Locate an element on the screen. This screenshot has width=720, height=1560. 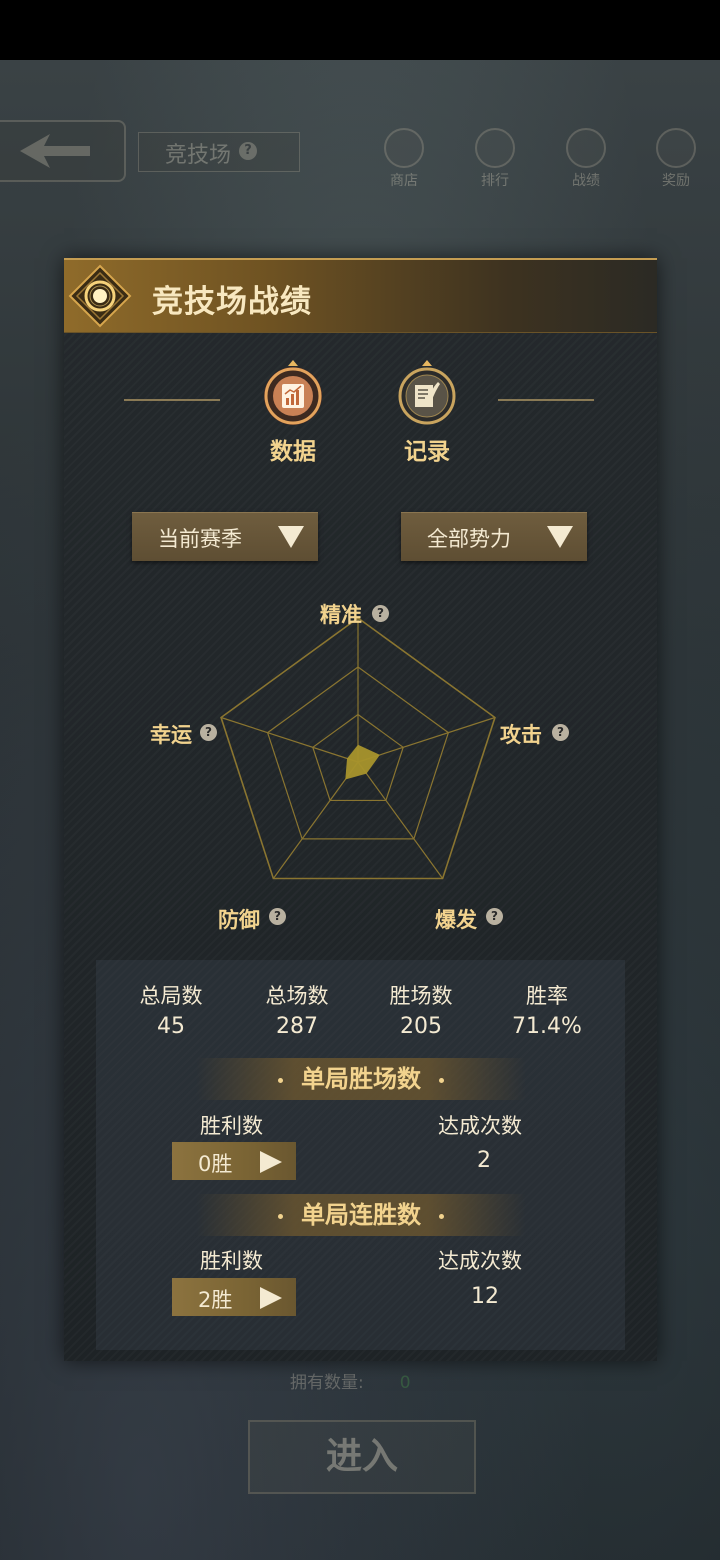
nav-shop: 商店 is located at coordinates (404, 159).